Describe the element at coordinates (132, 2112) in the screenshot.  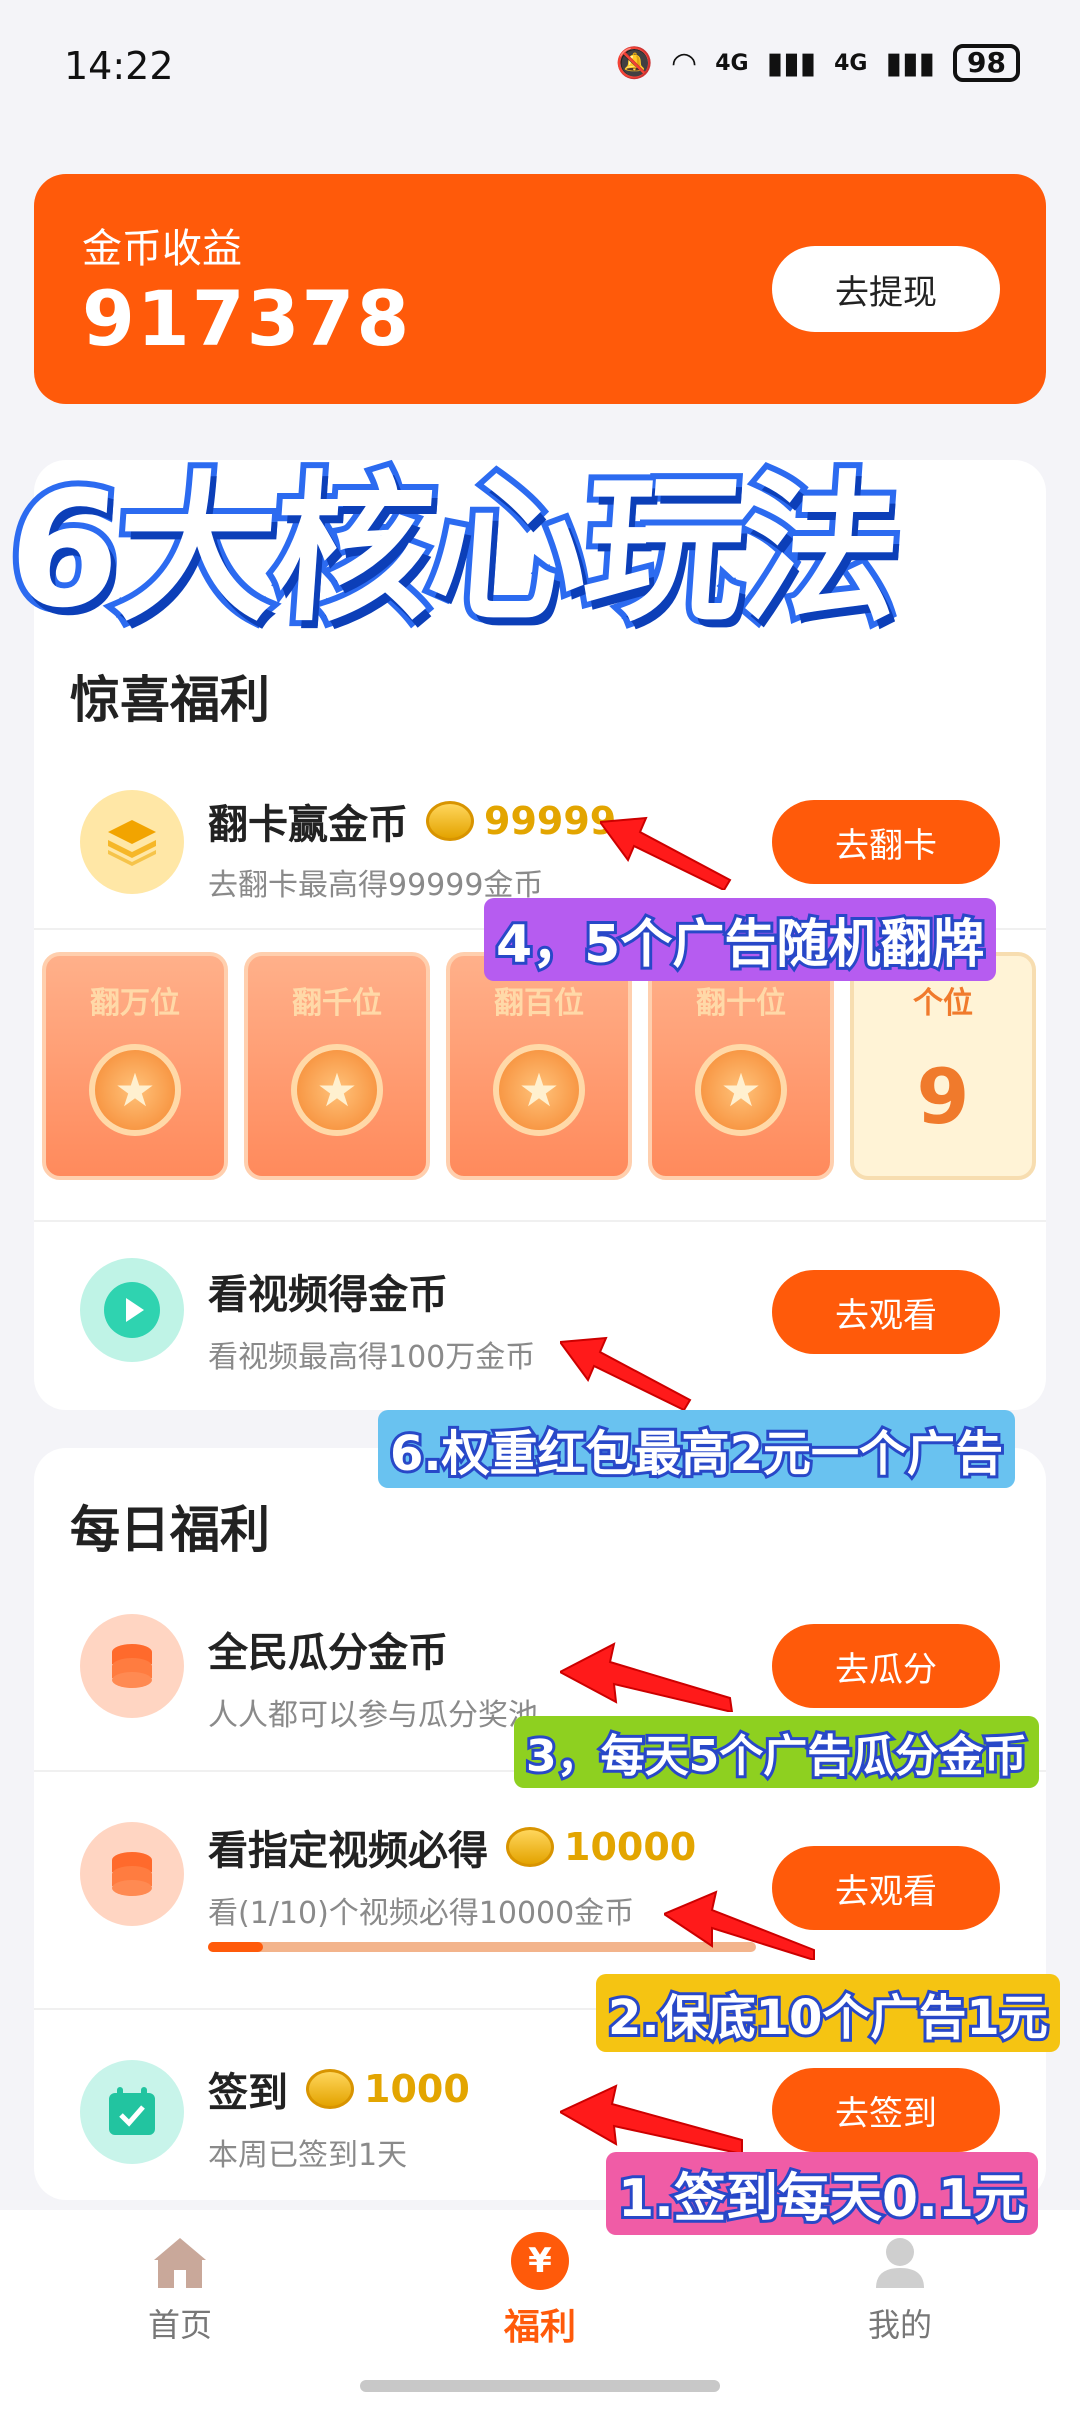
I see `calendar-check-icon` at that location.